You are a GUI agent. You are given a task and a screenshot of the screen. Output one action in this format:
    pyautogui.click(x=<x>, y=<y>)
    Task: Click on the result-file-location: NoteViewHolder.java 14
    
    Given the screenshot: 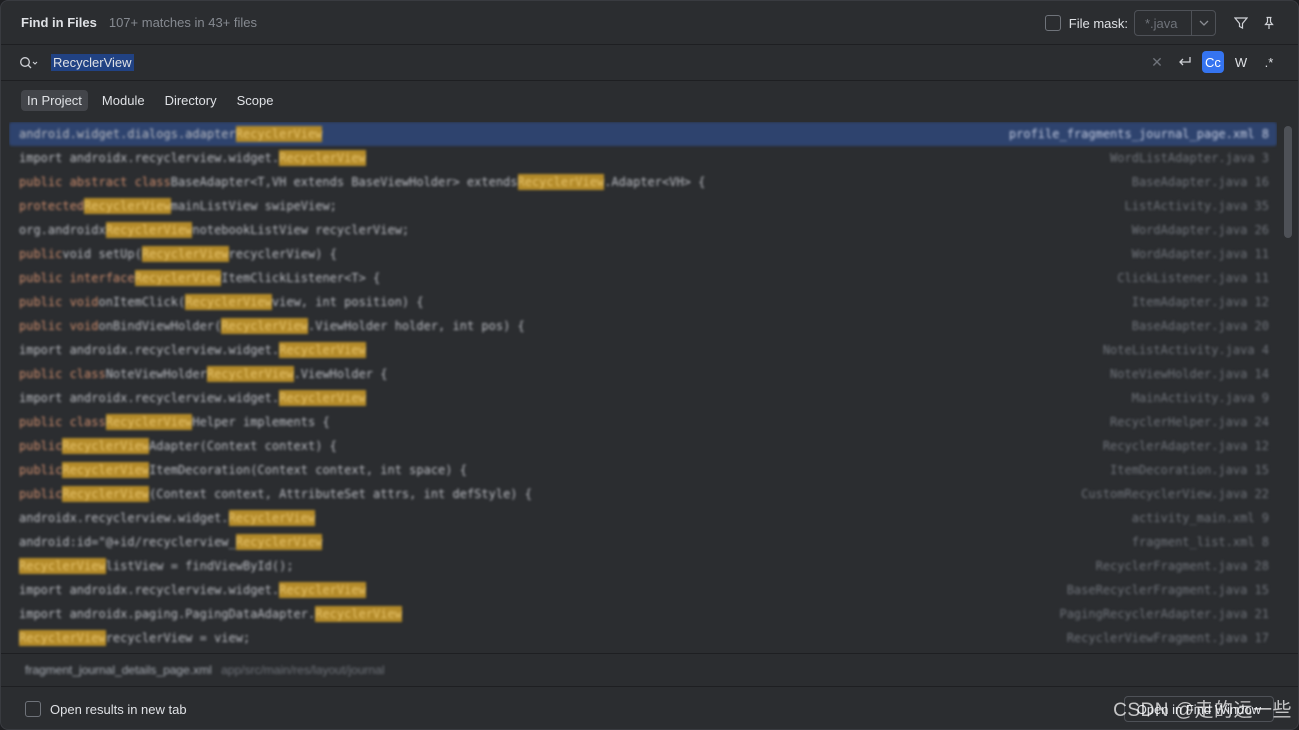 What is the action you would take?
    pyautogui.click(x=1189, y=374)
    